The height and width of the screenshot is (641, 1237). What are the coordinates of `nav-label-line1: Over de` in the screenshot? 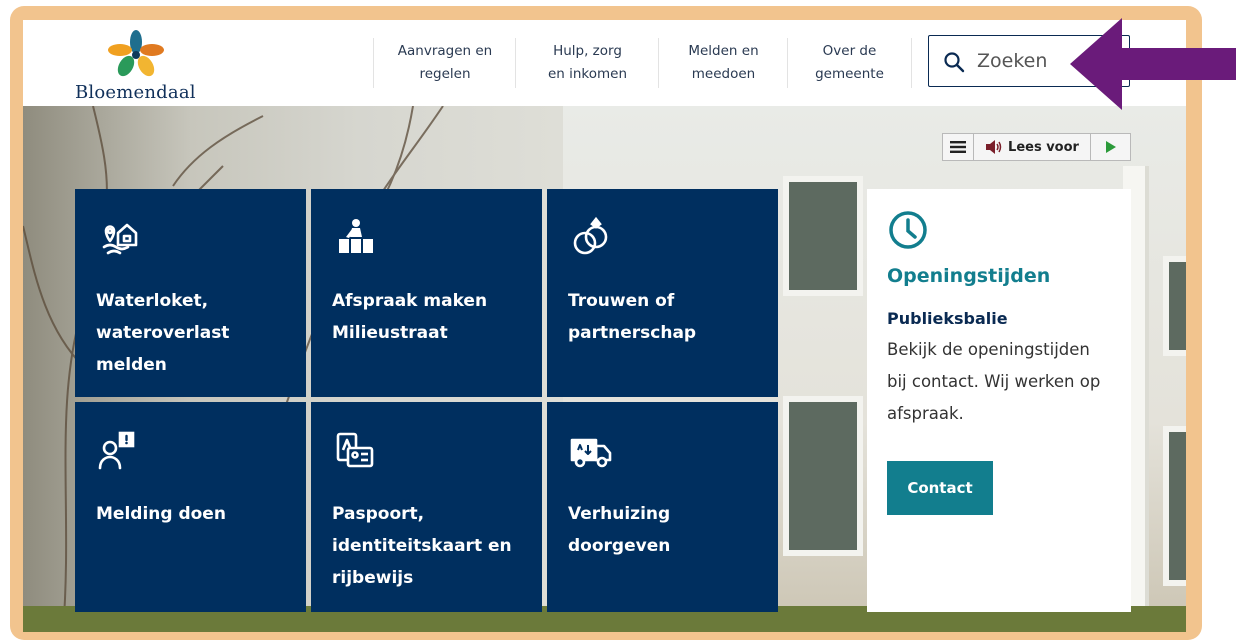 It's located at (849, 51).